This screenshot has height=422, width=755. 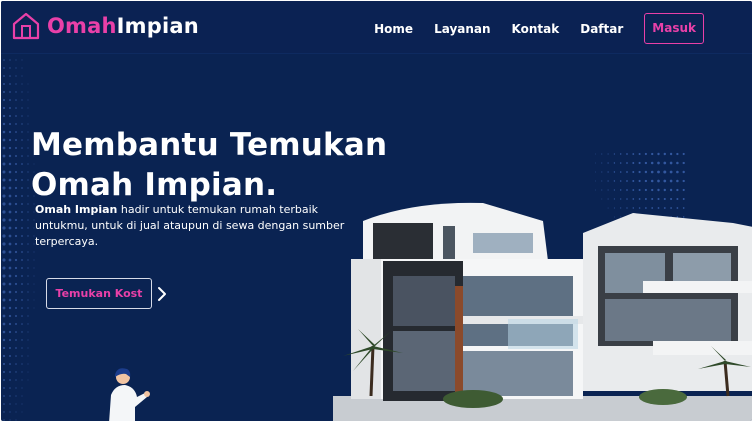 I want to click on chevron-right-icon, so click(x=162, y=294).